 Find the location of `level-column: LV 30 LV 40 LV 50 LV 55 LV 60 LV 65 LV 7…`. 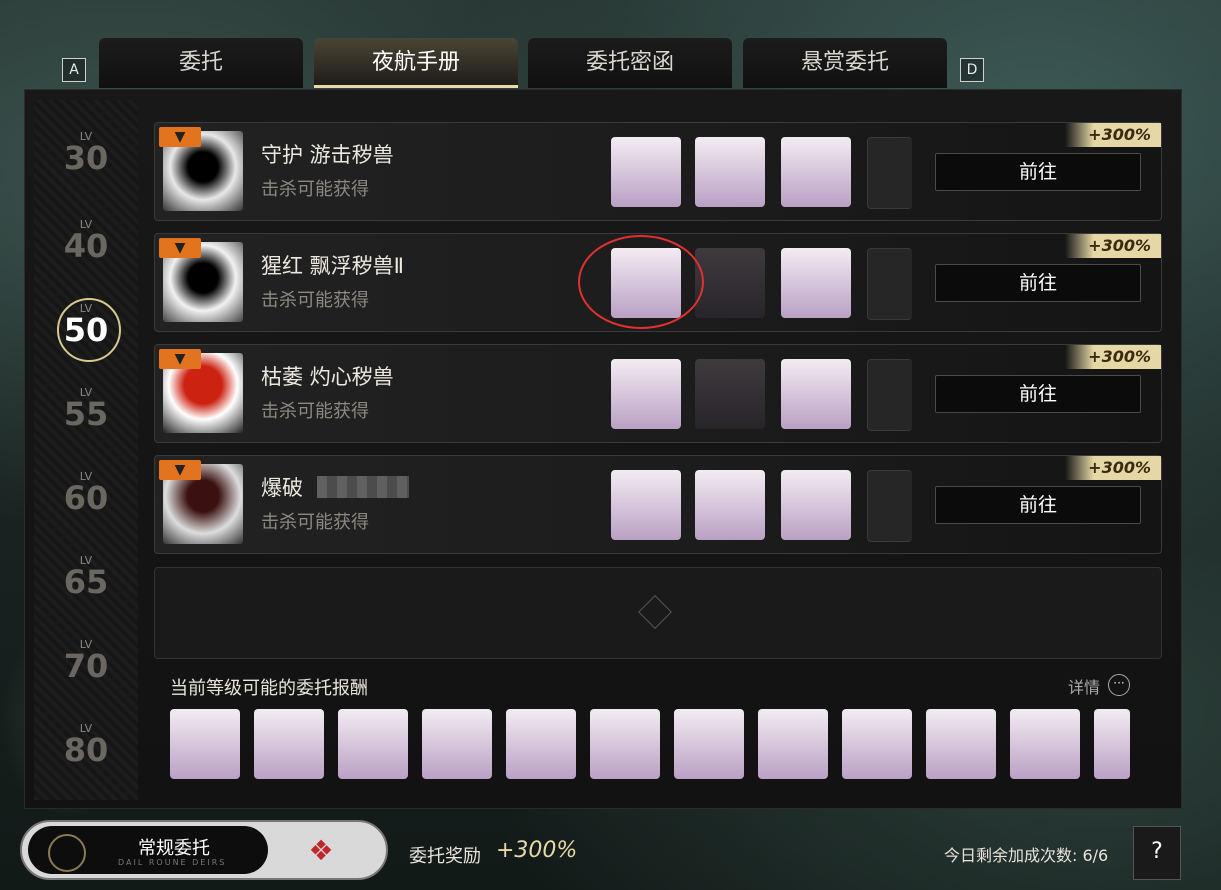

level-column: LV 30 LV 40 LV 50 LV 55 LV 60 LV 65 LV 7… is located at coordinates (86, 450).